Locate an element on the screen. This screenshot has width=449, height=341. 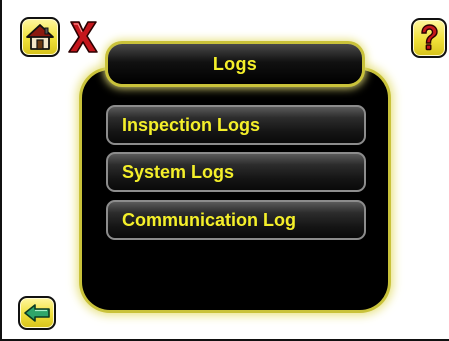
home-button is located at coordinates (40, 37).